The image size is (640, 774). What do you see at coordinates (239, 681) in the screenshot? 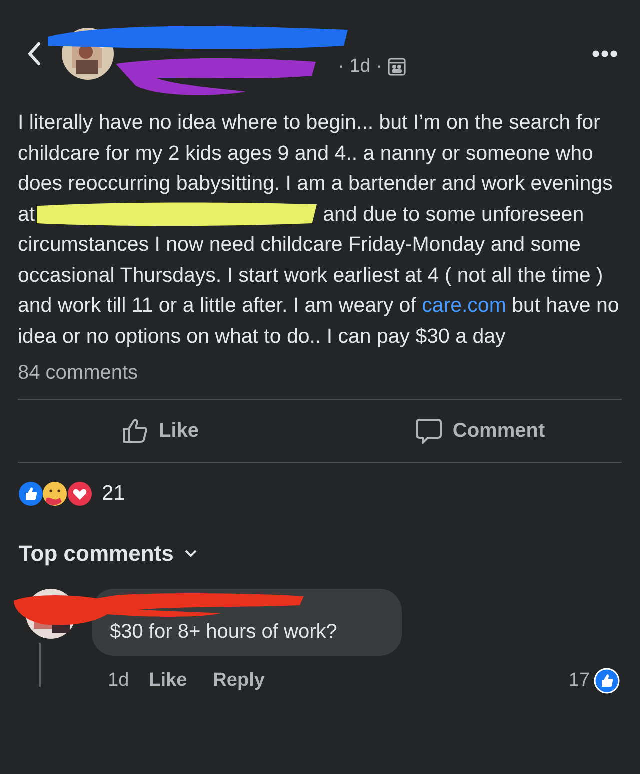
I see `reply-link: Reply` at bounding box center [239, 681].